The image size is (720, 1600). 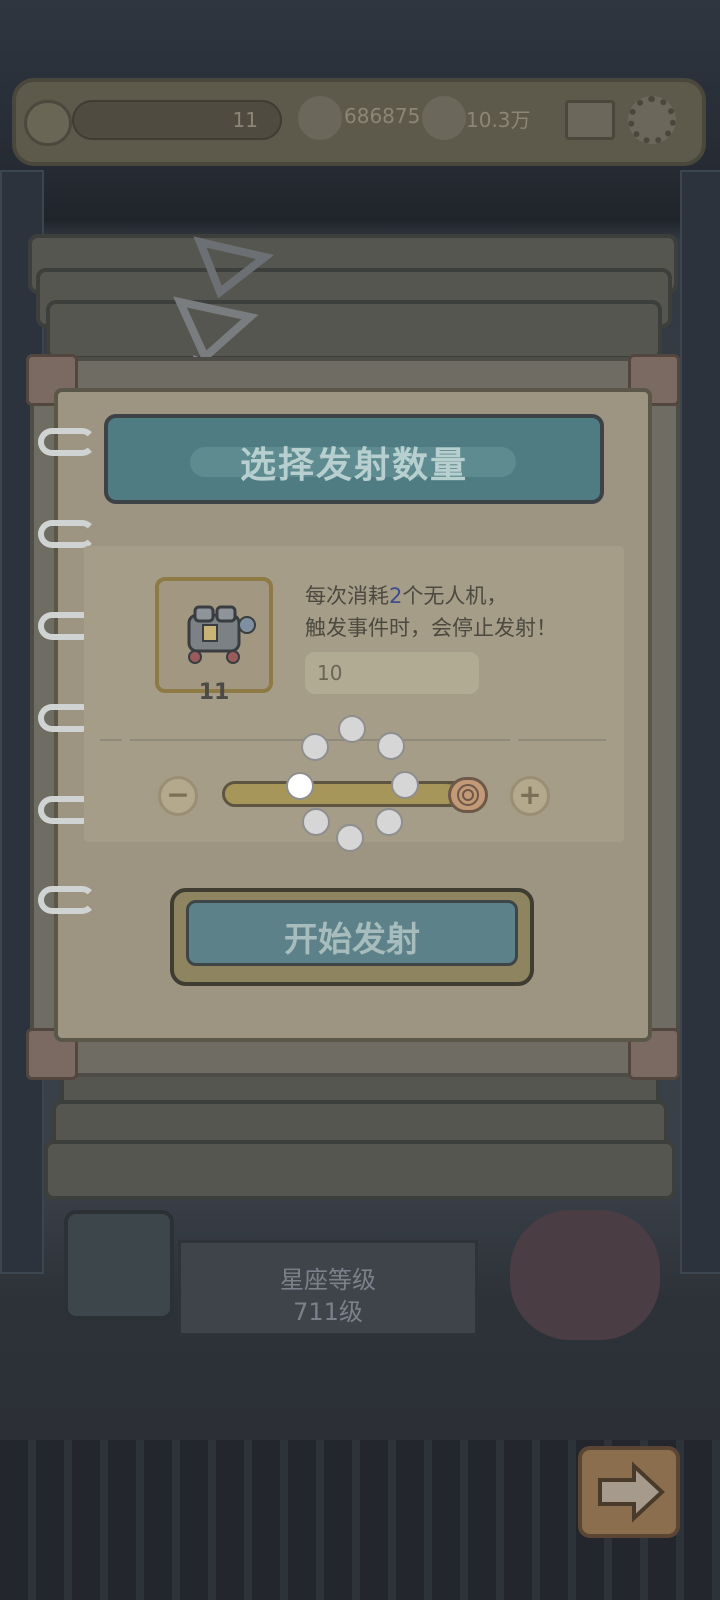 What do you see at coordinates (585, 1275) in the screenshot?
I see `machine-right` at bounding box center [585, 1275].